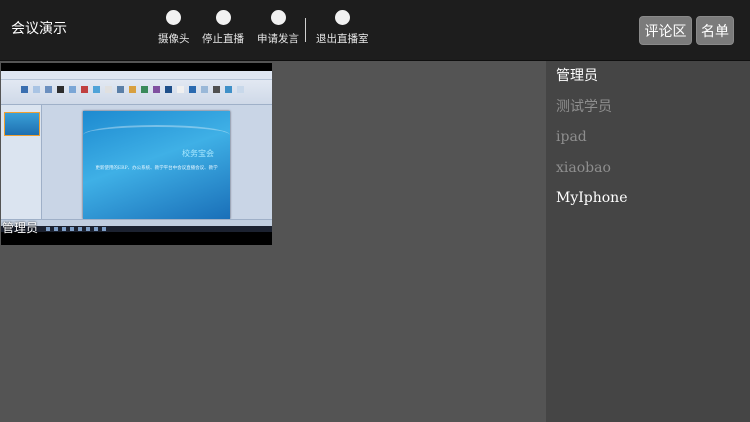  What do you see at coordinates (174, 17) in the screenshot?
I see `camera-circle-icon` at bounding box center [174, 17].